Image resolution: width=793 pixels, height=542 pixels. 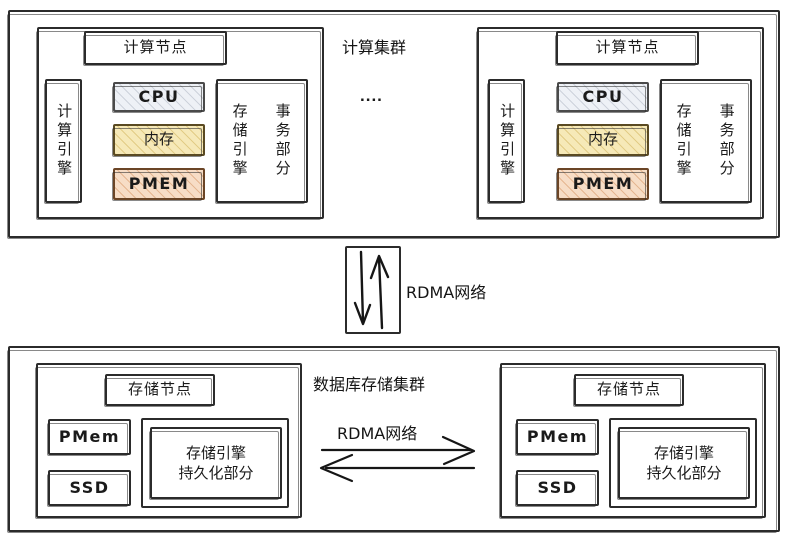 What do you see at coordinates (373, 290) in the screenshot?
I see `rdma-link-box` at bounding box center [373, 290].